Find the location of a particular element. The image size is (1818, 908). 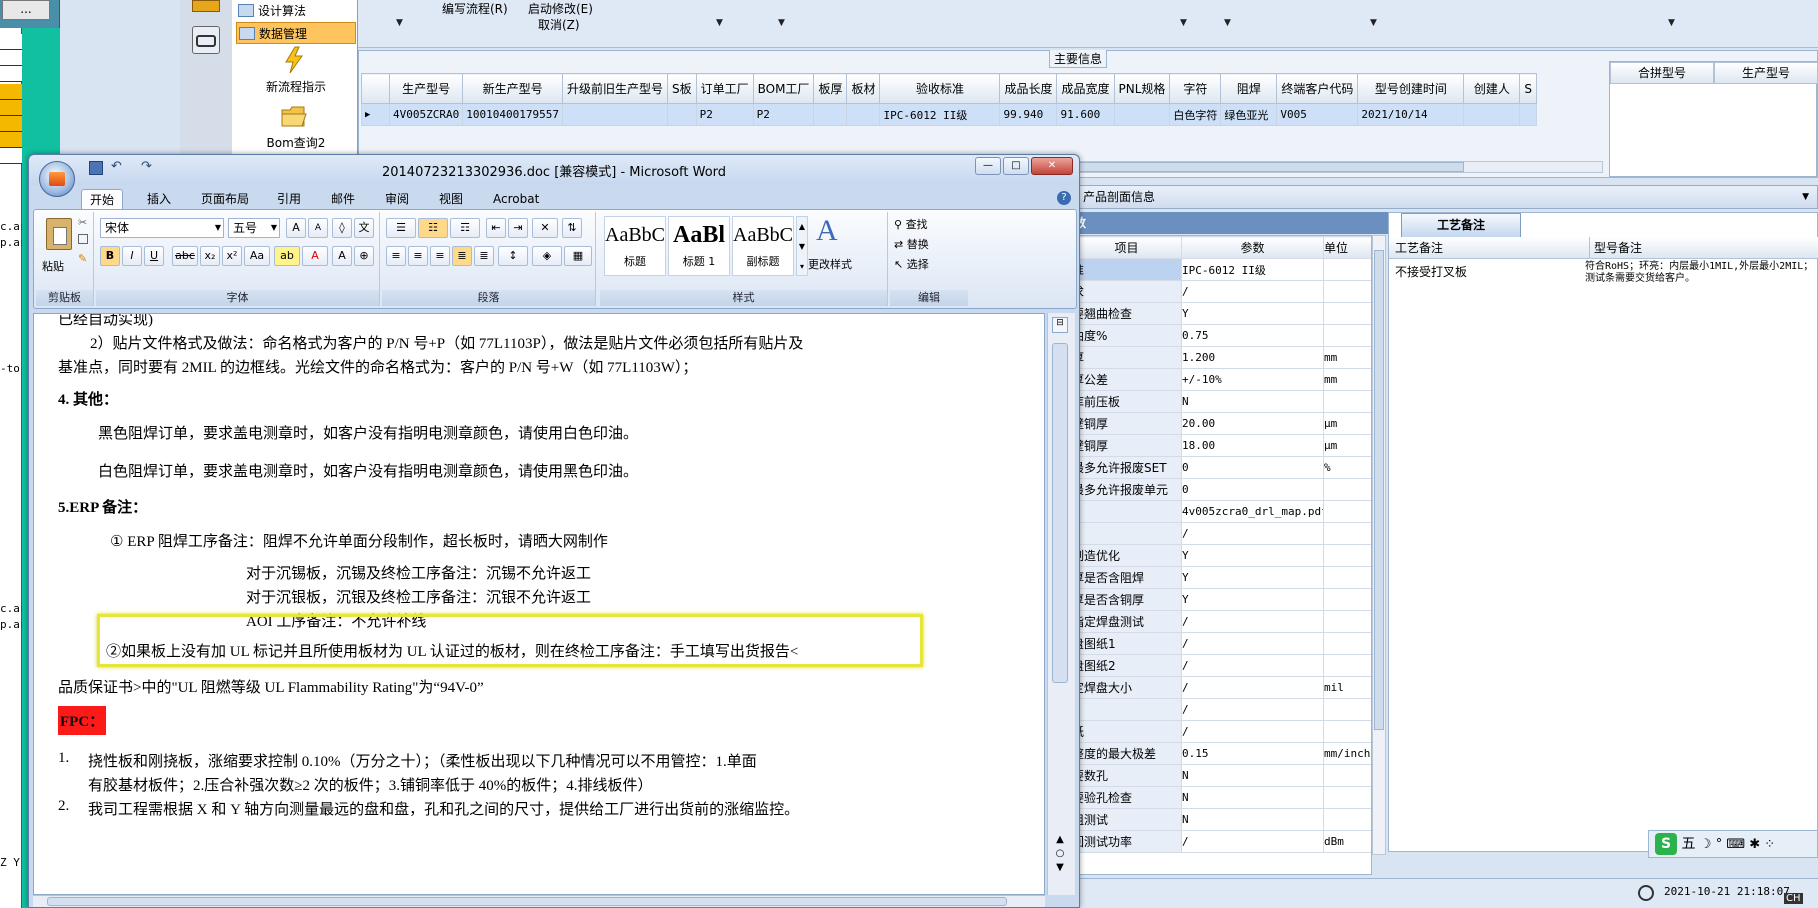

table-cell: 准 is located at coordinates (1126, 269).